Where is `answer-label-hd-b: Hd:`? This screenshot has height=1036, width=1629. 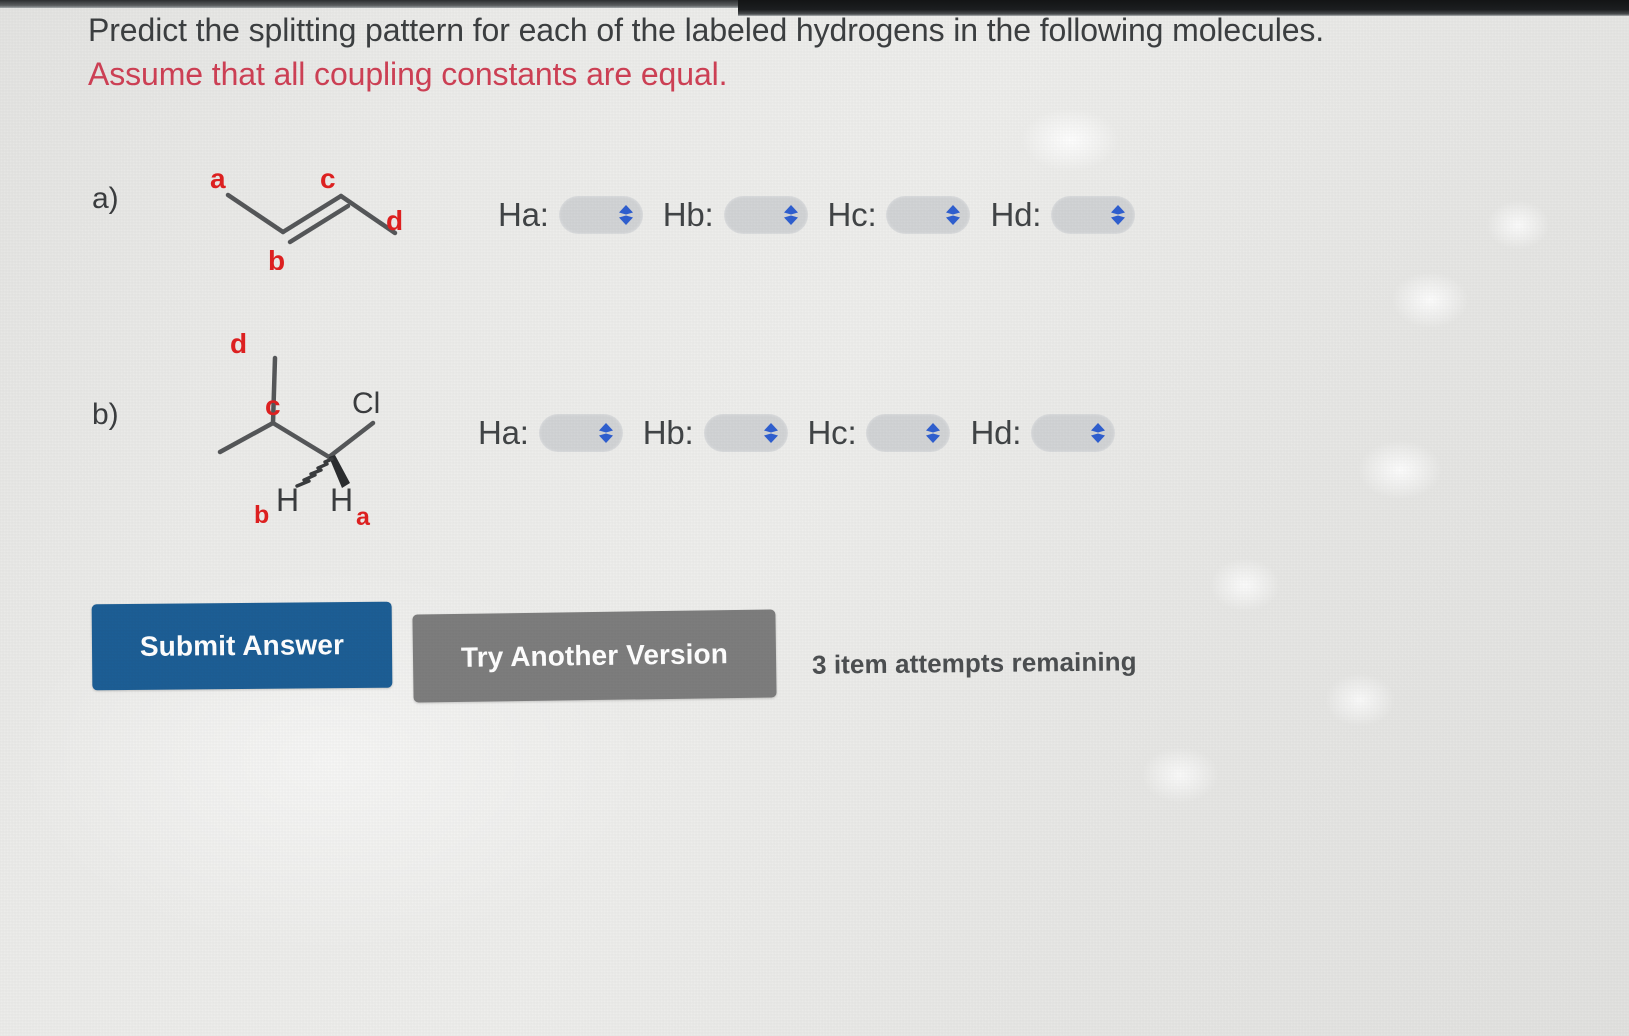 answer-label-hd-b: Hd: is located at coordinates (996, 432).